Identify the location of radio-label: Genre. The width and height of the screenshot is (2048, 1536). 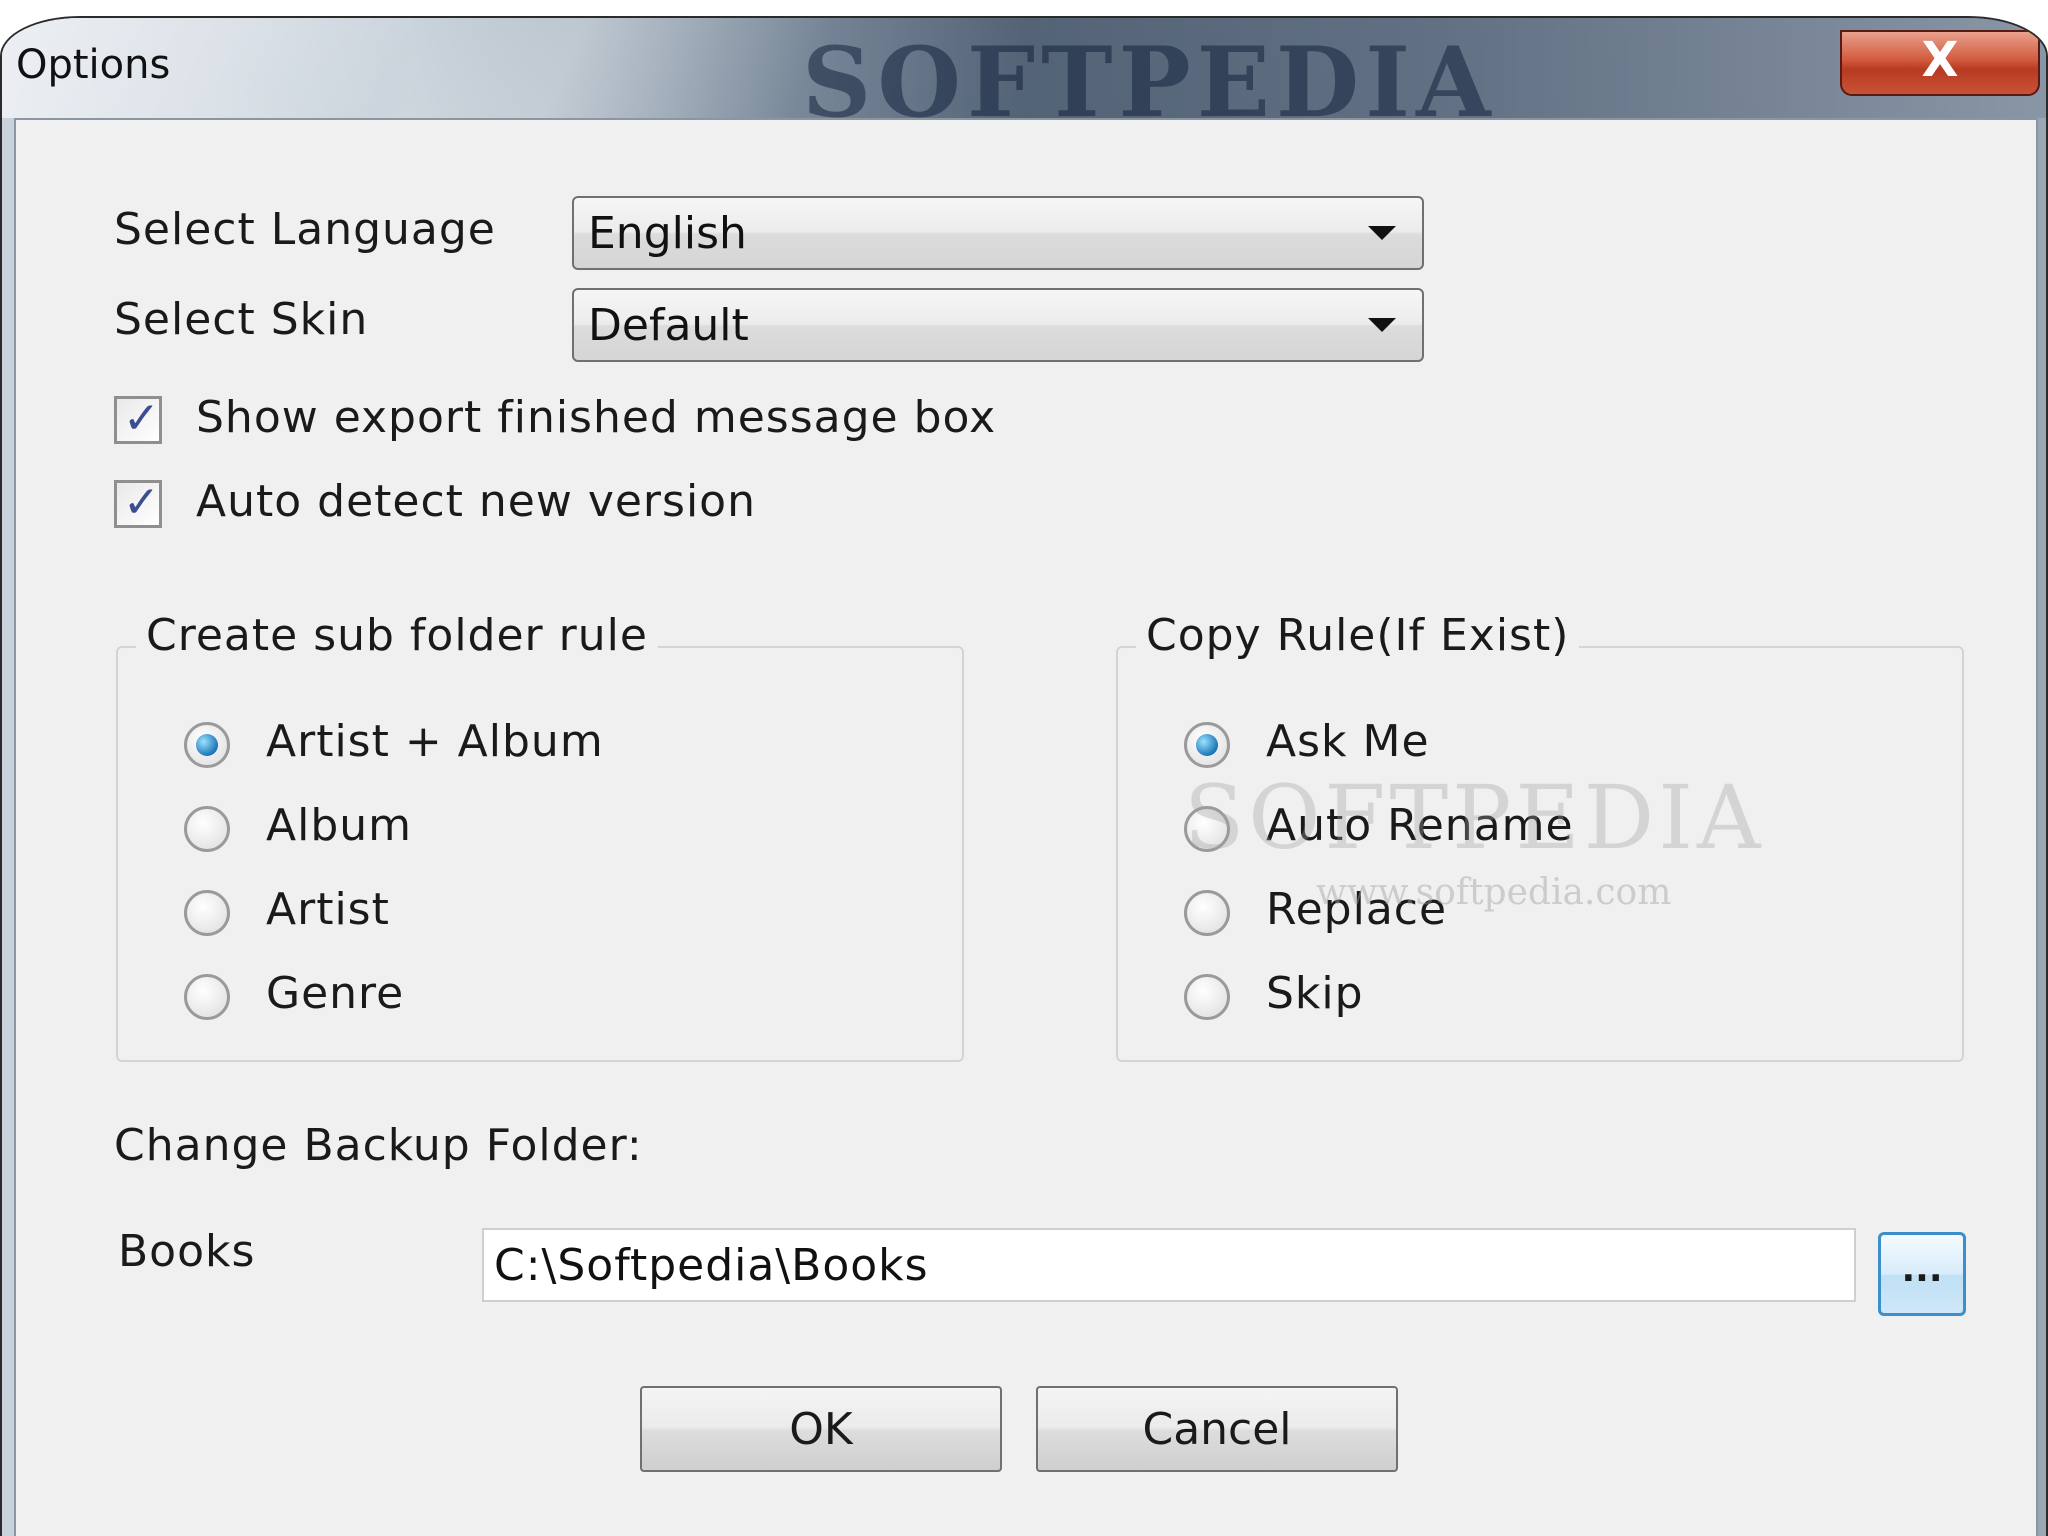
(335, 993).